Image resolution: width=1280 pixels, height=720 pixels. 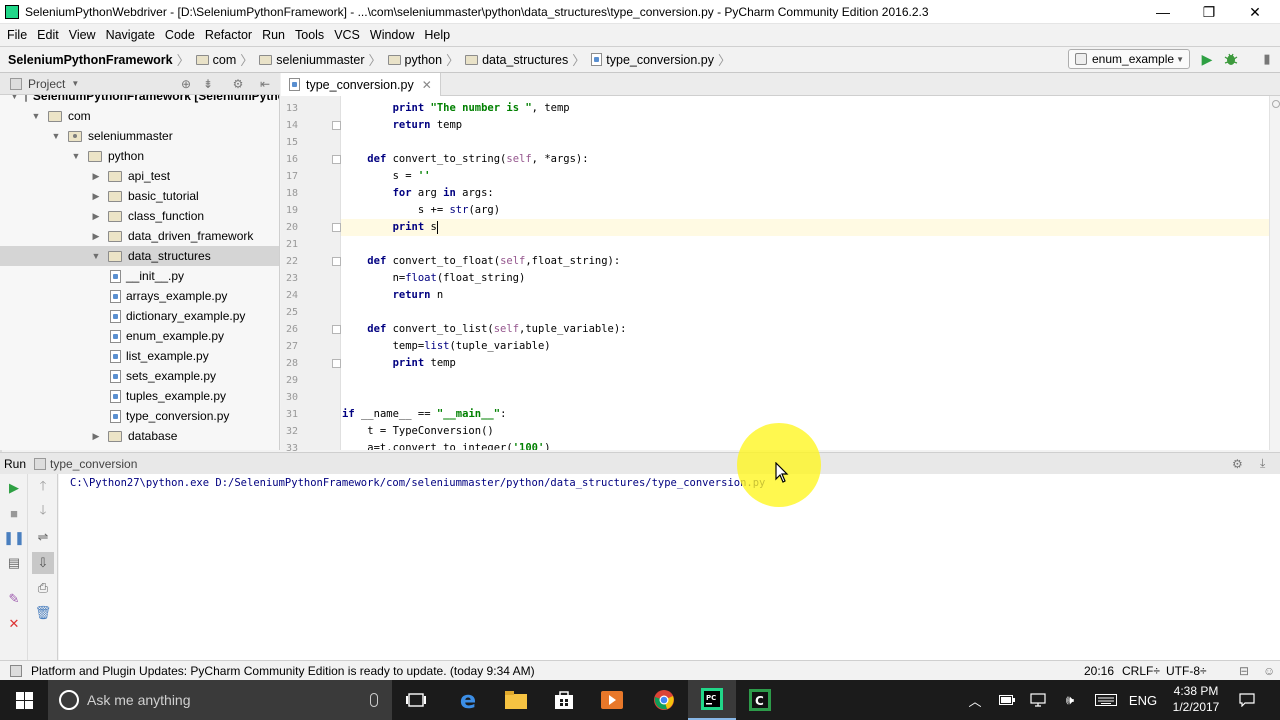 What do you see at coordinates (139, 336) in the screenshot?
I see `tree-item: enum_example.py` at bounding box center [139, 336].